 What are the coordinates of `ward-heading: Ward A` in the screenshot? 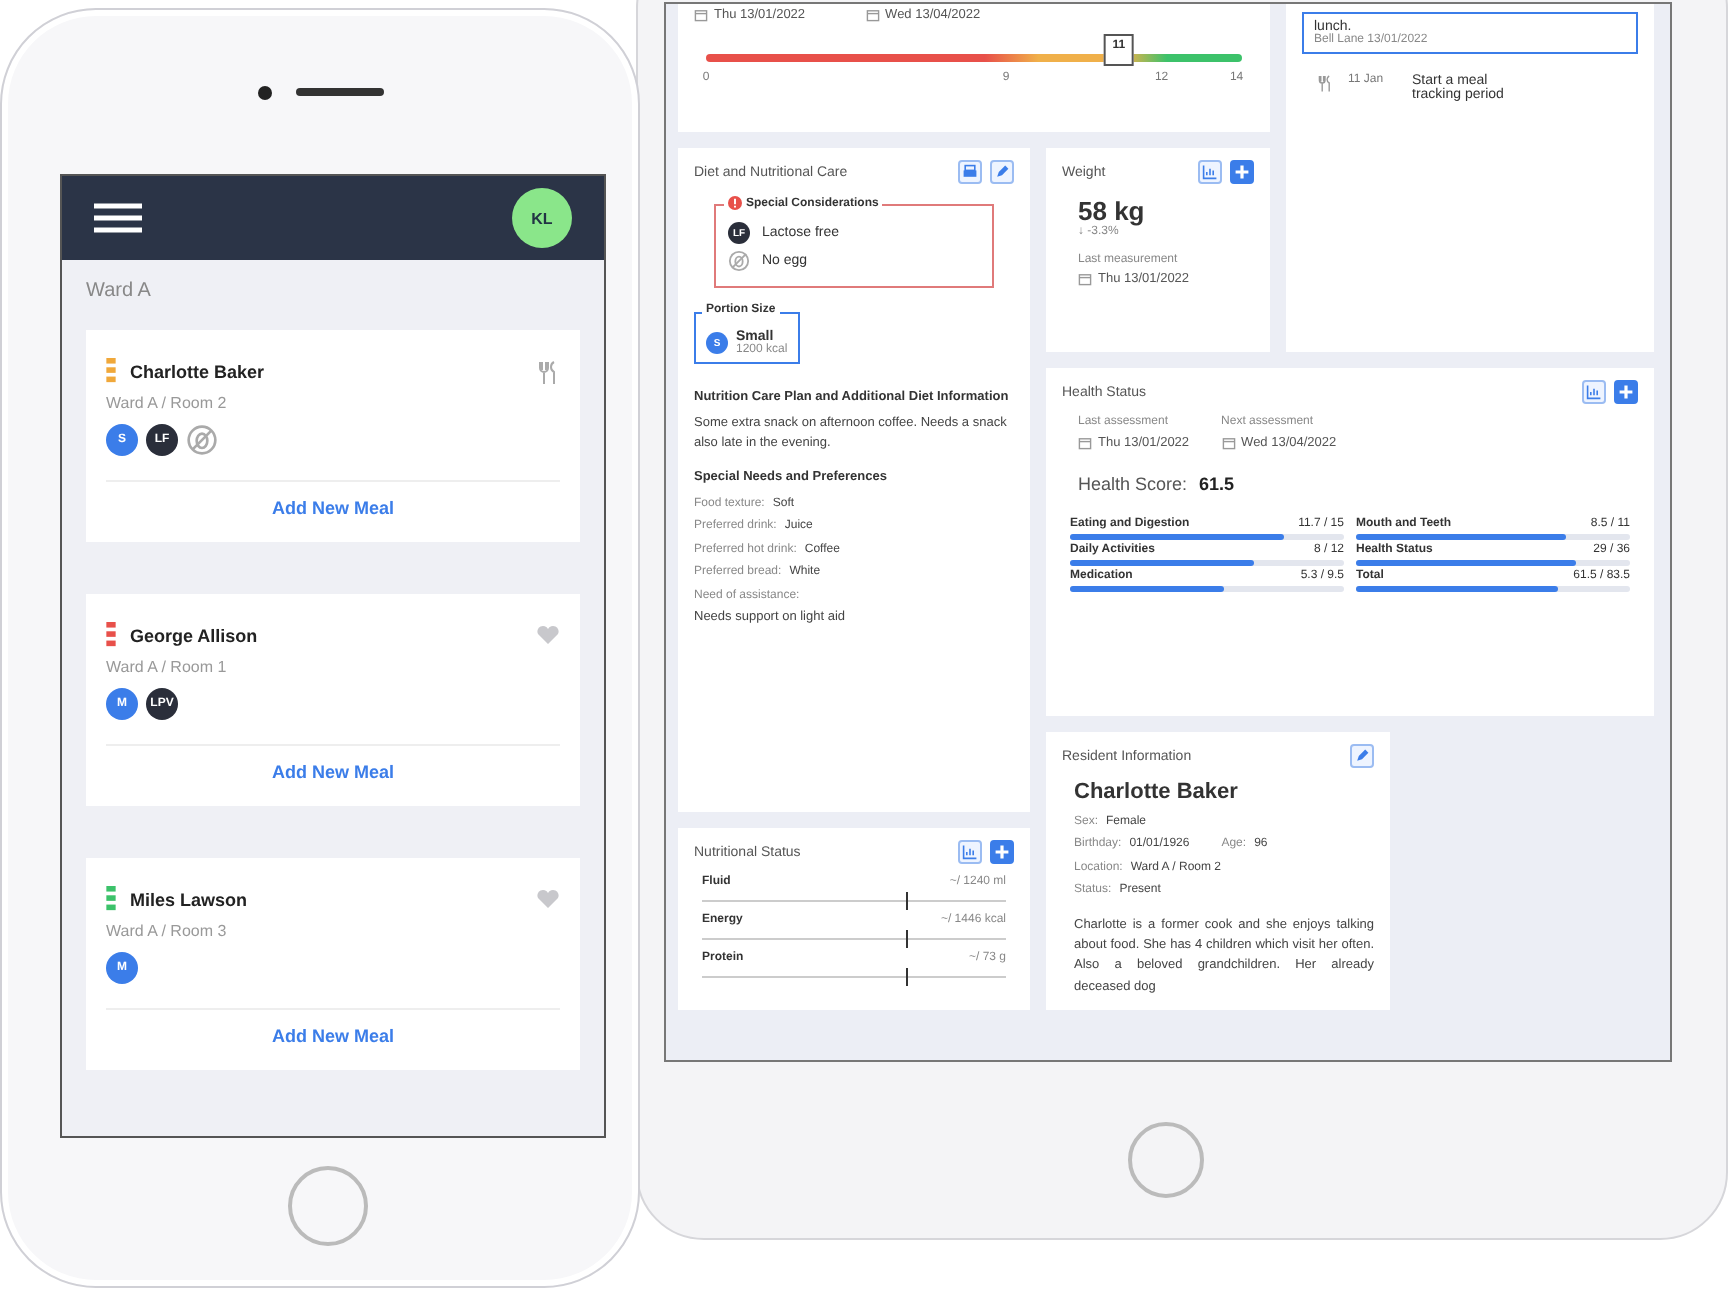 It's located at (119, 291).